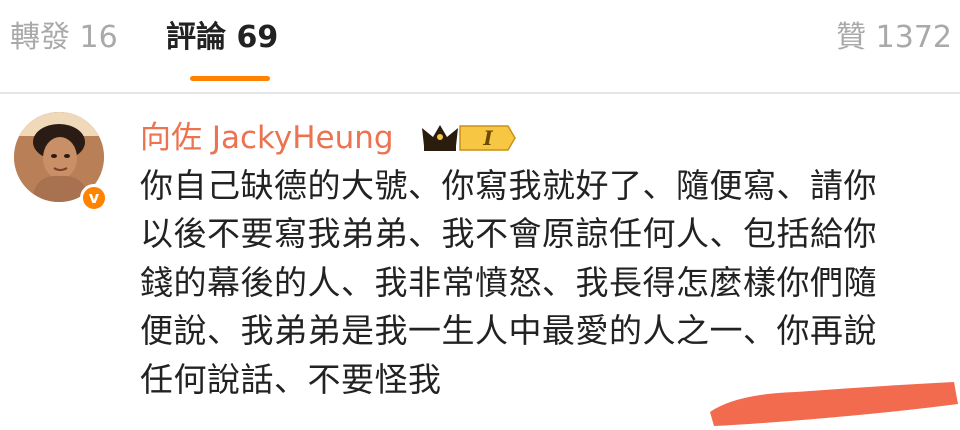  What do you see at coordinates (267, 138) in the screenshot?
I see `comment-author-name: 向佐 JackyHeung` at bounding box center [267, 138].